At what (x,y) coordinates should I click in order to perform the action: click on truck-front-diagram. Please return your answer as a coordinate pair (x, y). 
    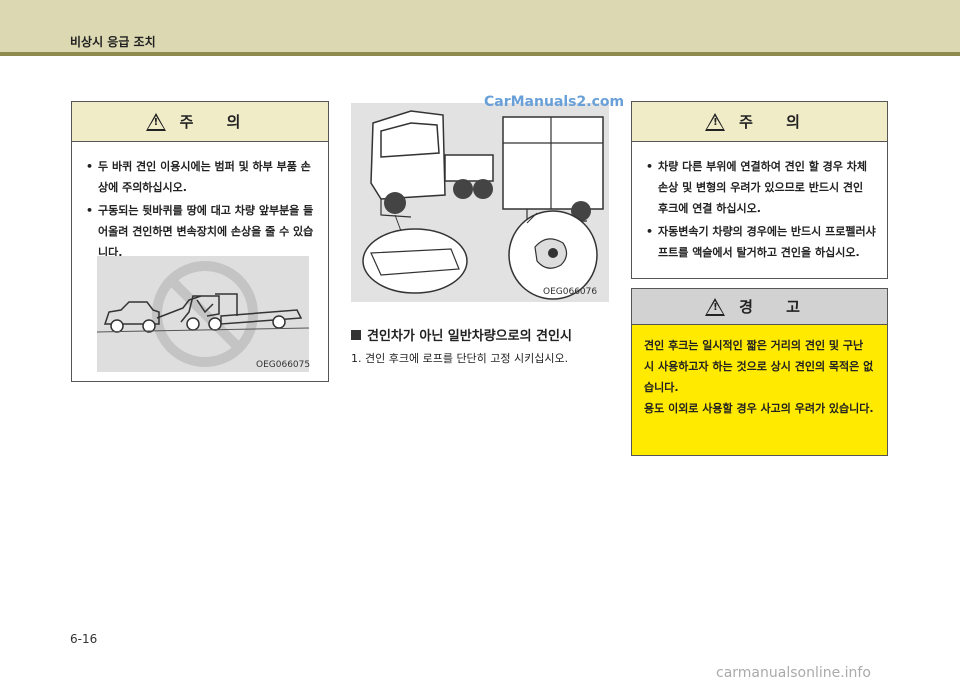
    Looking at the image, I should click on (480, 202).